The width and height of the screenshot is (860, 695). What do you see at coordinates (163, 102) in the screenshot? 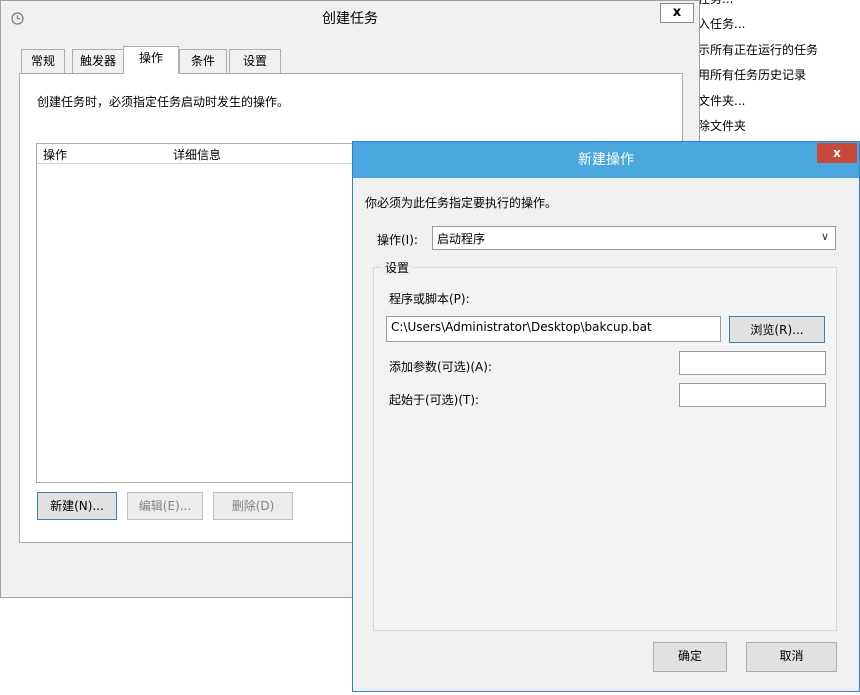
I see `create-task-description: 创建任务时，必须指定任务启动时发生的操作。` at bounding box center [163, 102].